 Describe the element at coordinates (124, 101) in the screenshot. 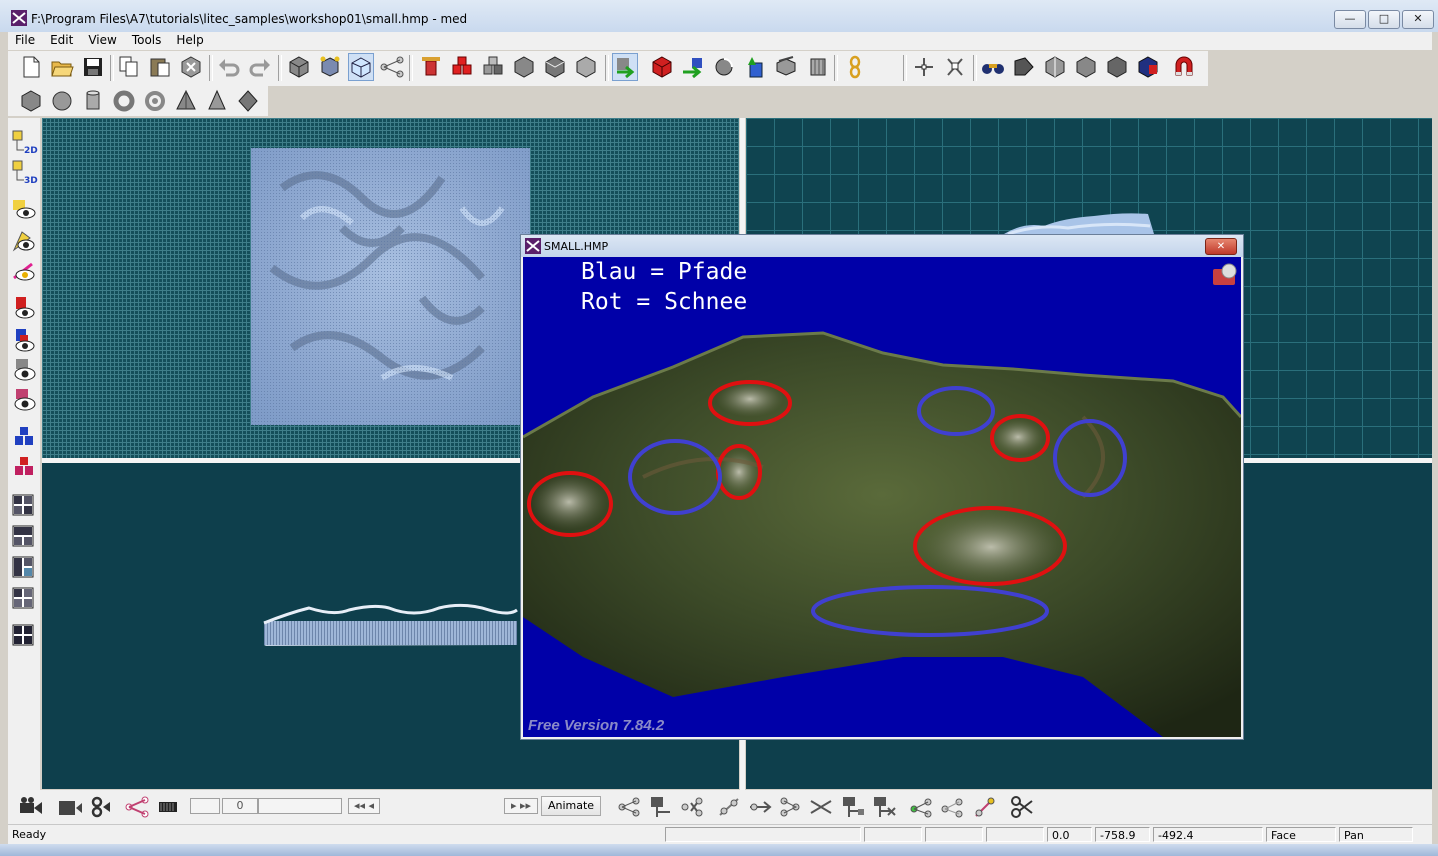

I see `primitive-torus-icon` at that location.